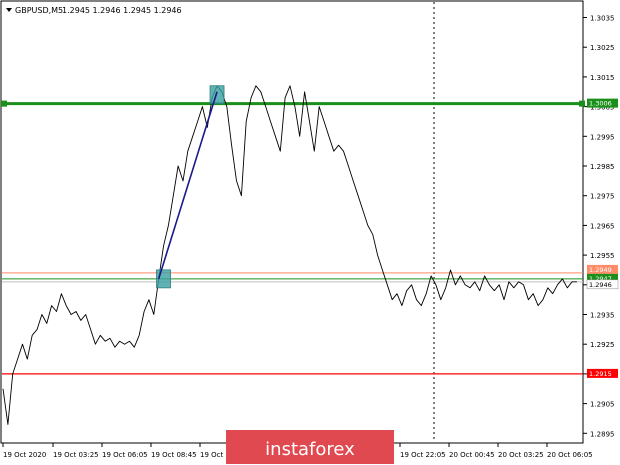 The image size is (620, 465). What do you see at coordinates (602, 78) in the screenshot?
I see `y-tick-label: 1.3015` at bounding box center [602, 78].